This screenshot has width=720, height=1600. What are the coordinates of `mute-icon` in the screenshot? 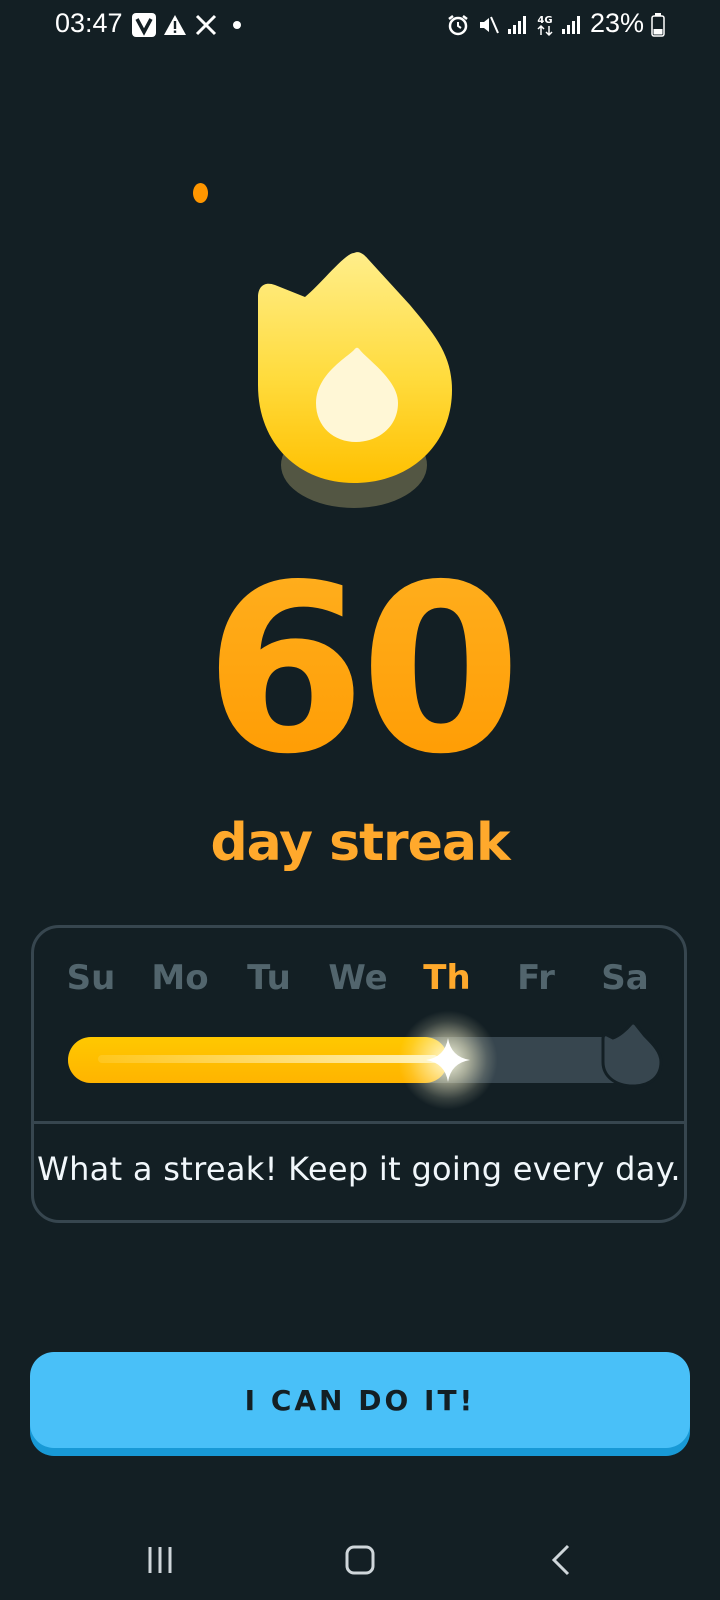 It's located at (488, 25).